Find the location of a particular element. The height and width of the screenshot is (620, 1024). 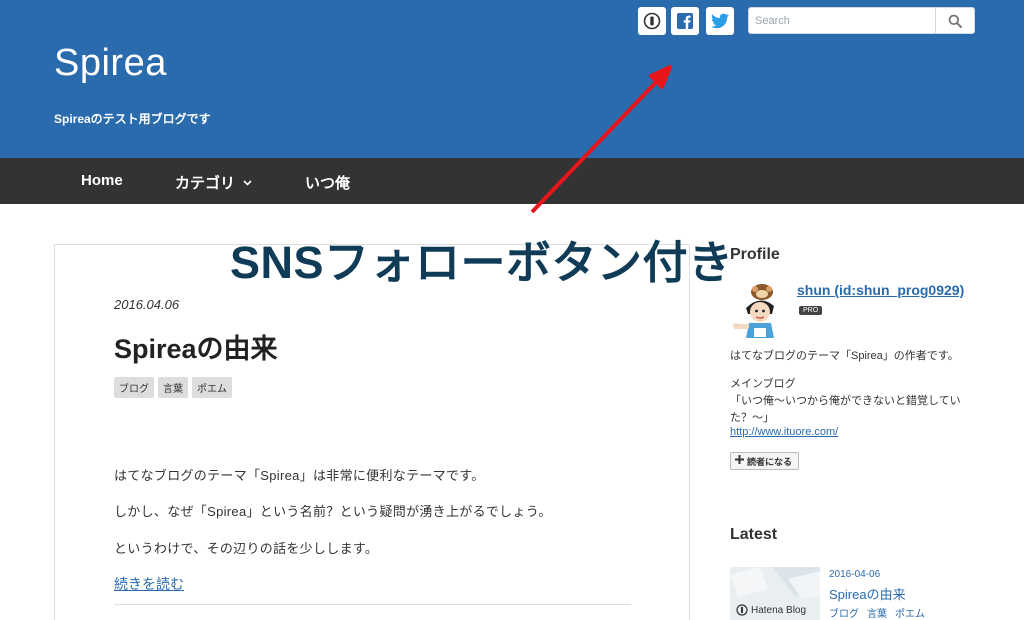

hatena-logo-icon is located at coordinates (742, 610).